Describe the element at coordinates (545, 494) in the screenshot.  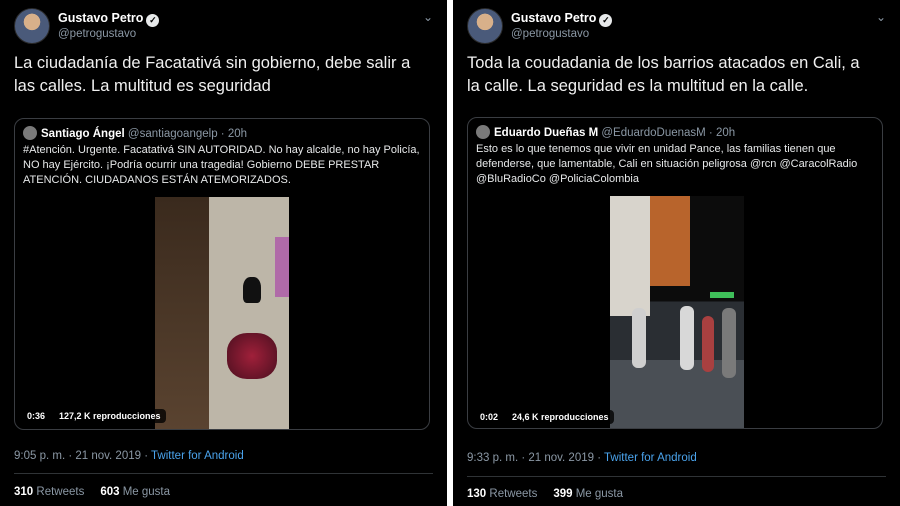
I see `tweet-stats: 130 Retweets 399 Me gusta` at that location.